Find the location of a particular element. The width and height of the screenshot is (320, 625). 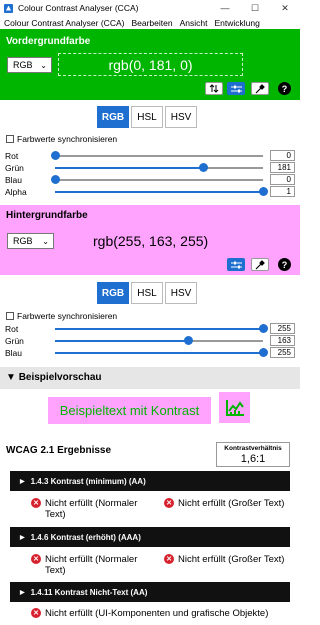

background-title: Hintergrundfarbe is located at coordinates (47, 215).